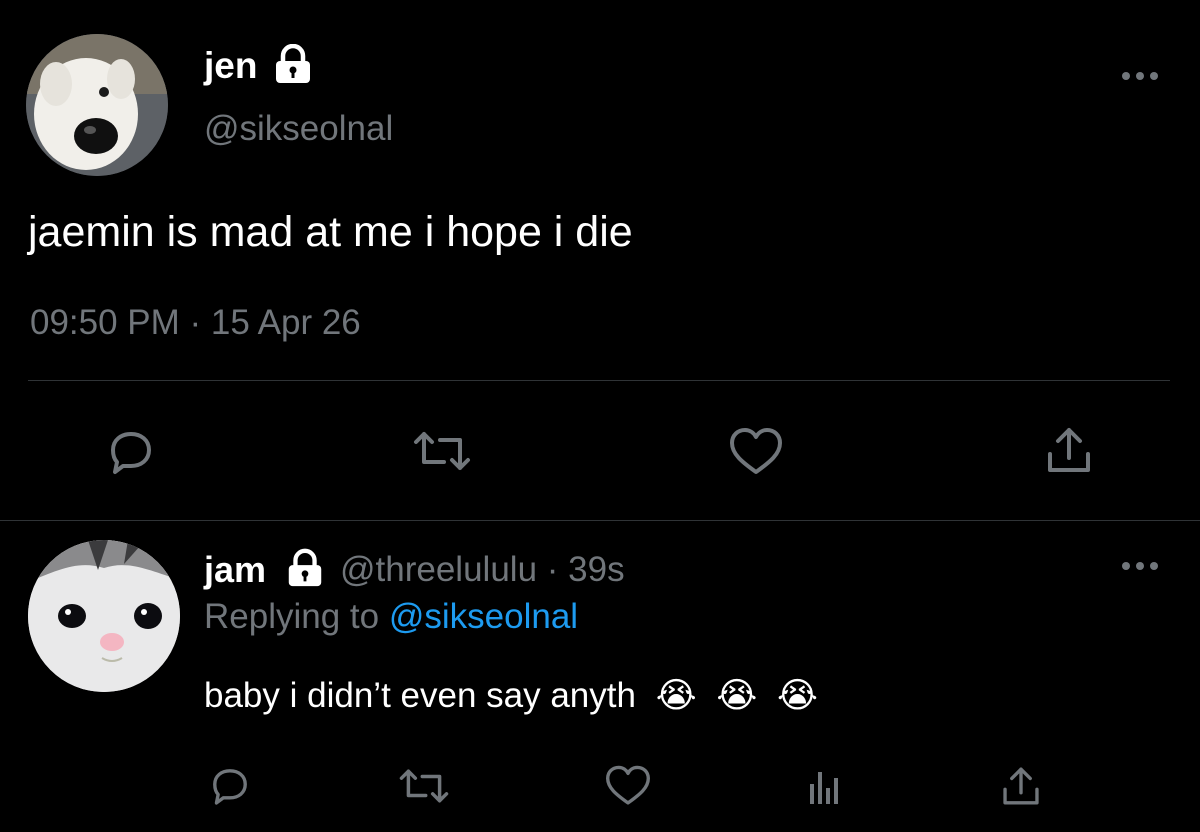 This screenshot has width=1200, height=832. I want to click on section-divider, so click(600, 520).